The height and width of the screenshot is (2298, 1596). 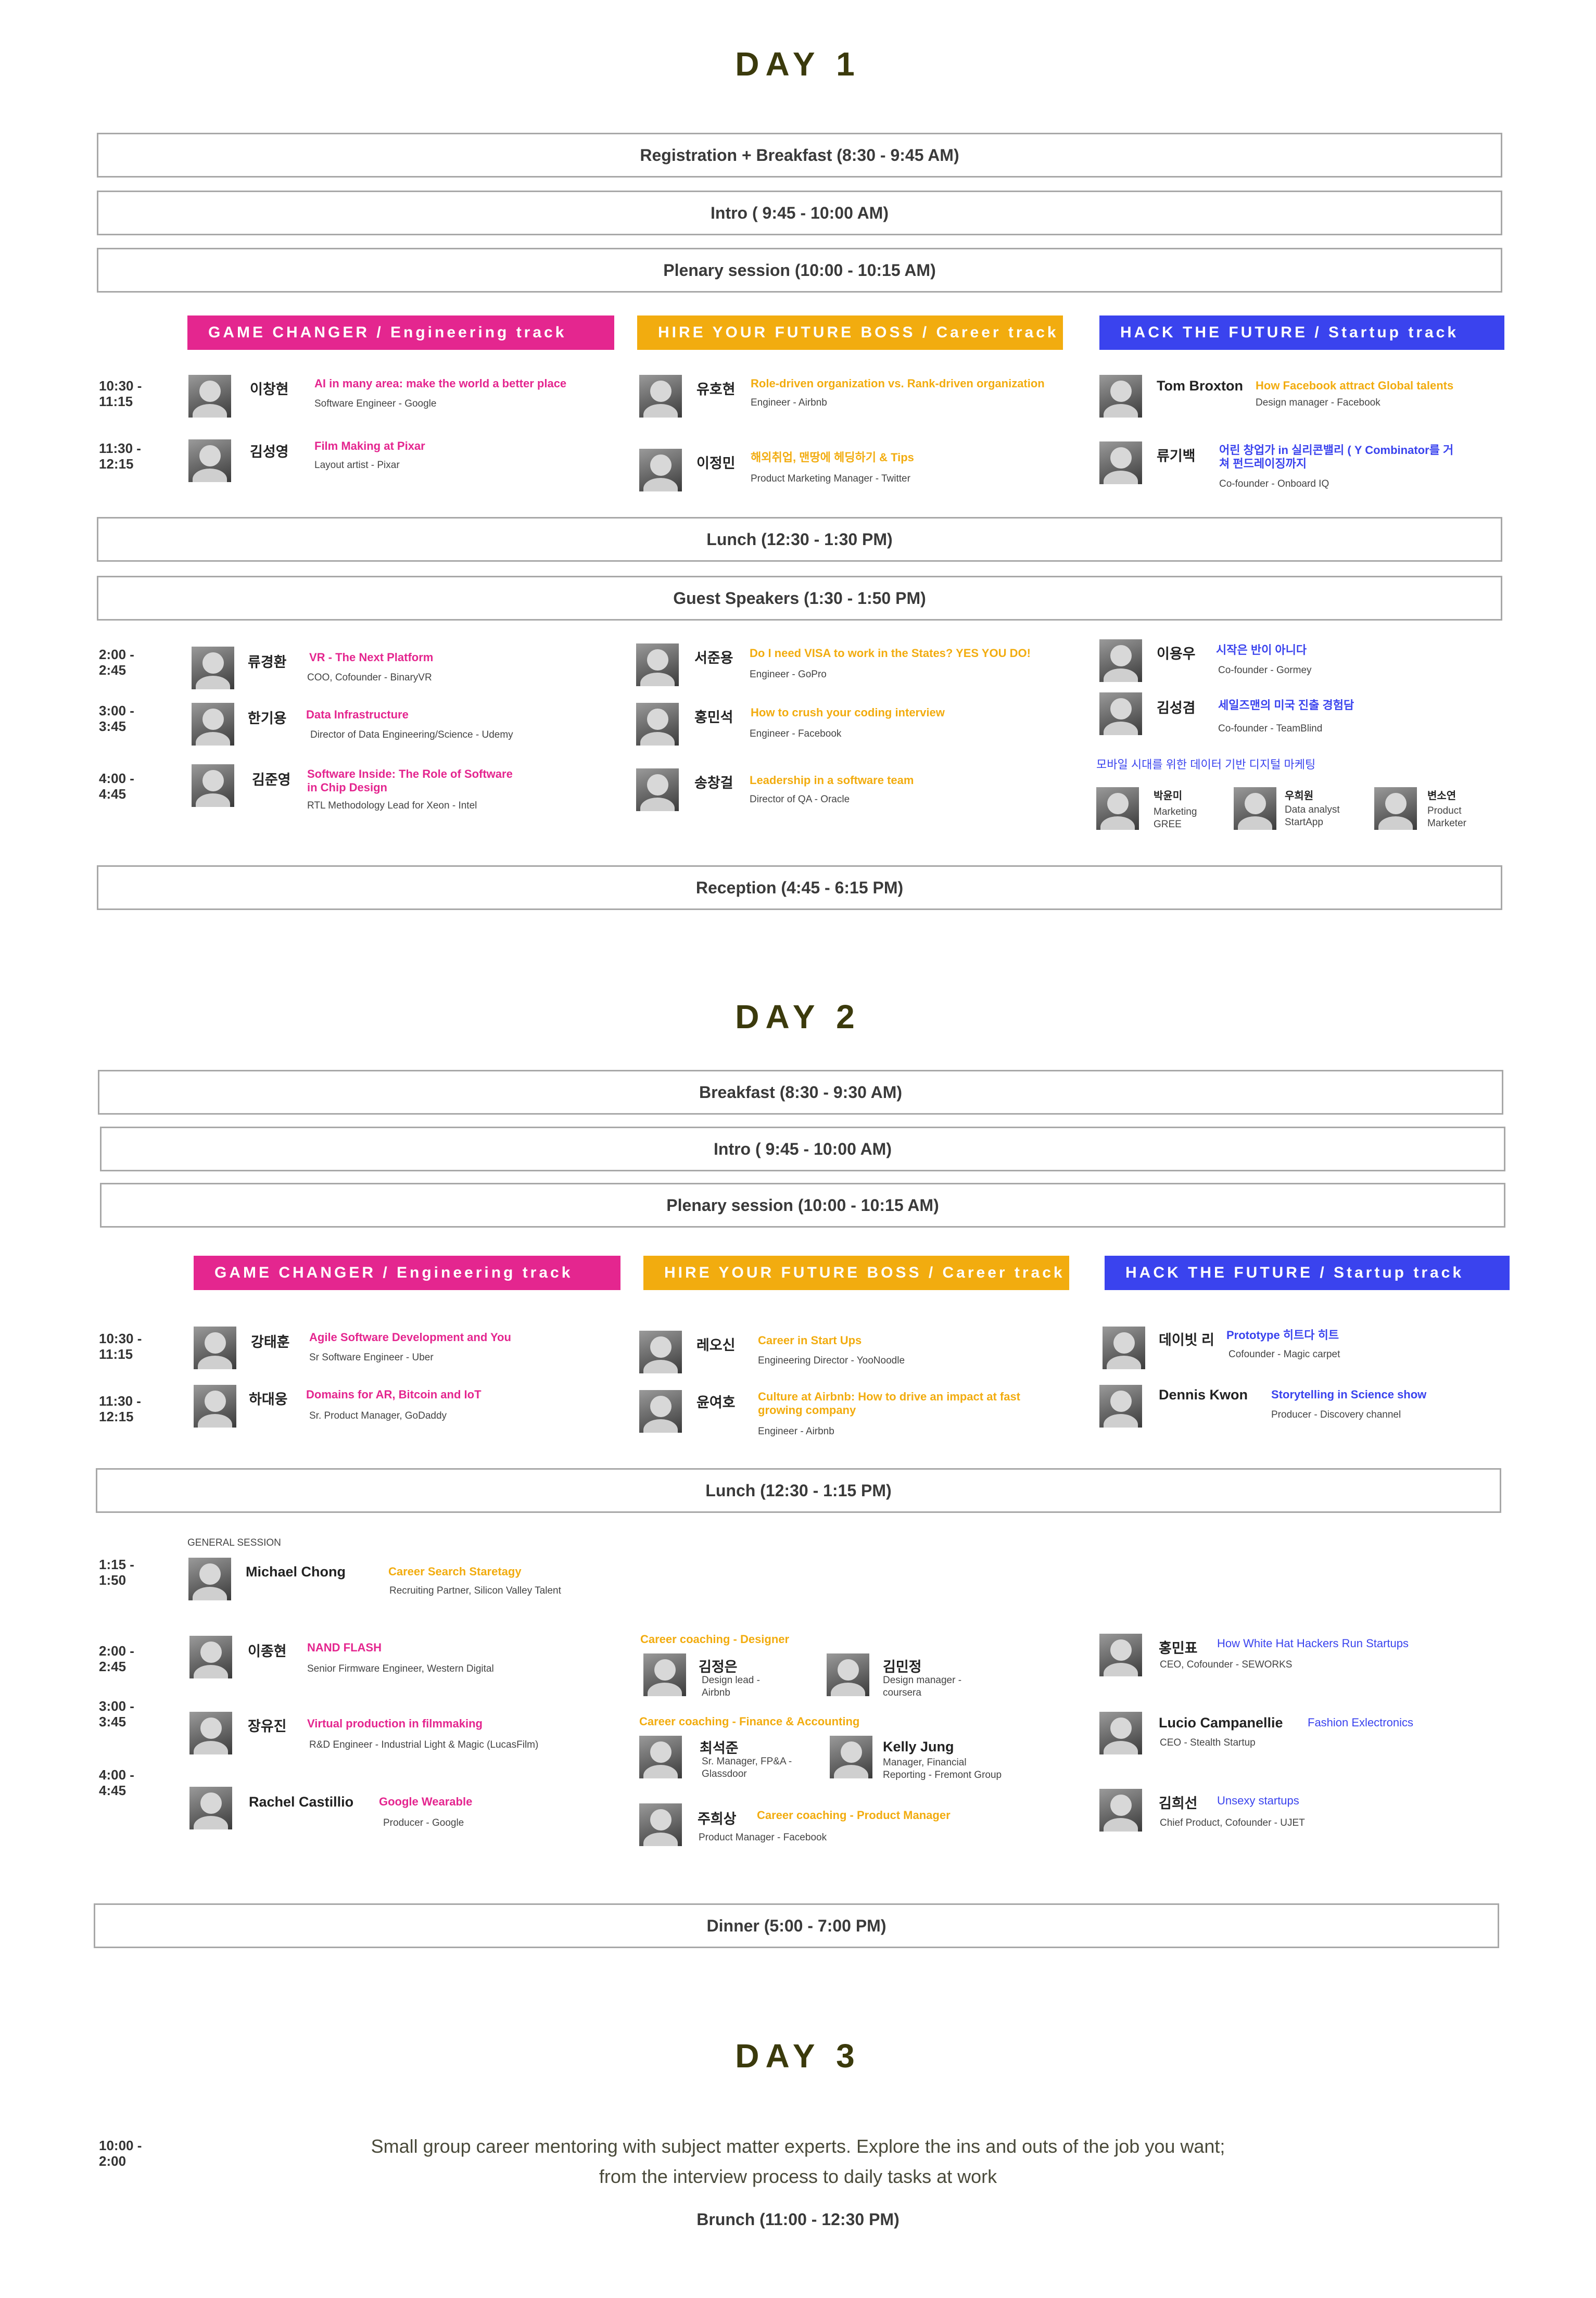 I want to click on speaker-role: Software Engineer - Google, so click(x=375, y=403).